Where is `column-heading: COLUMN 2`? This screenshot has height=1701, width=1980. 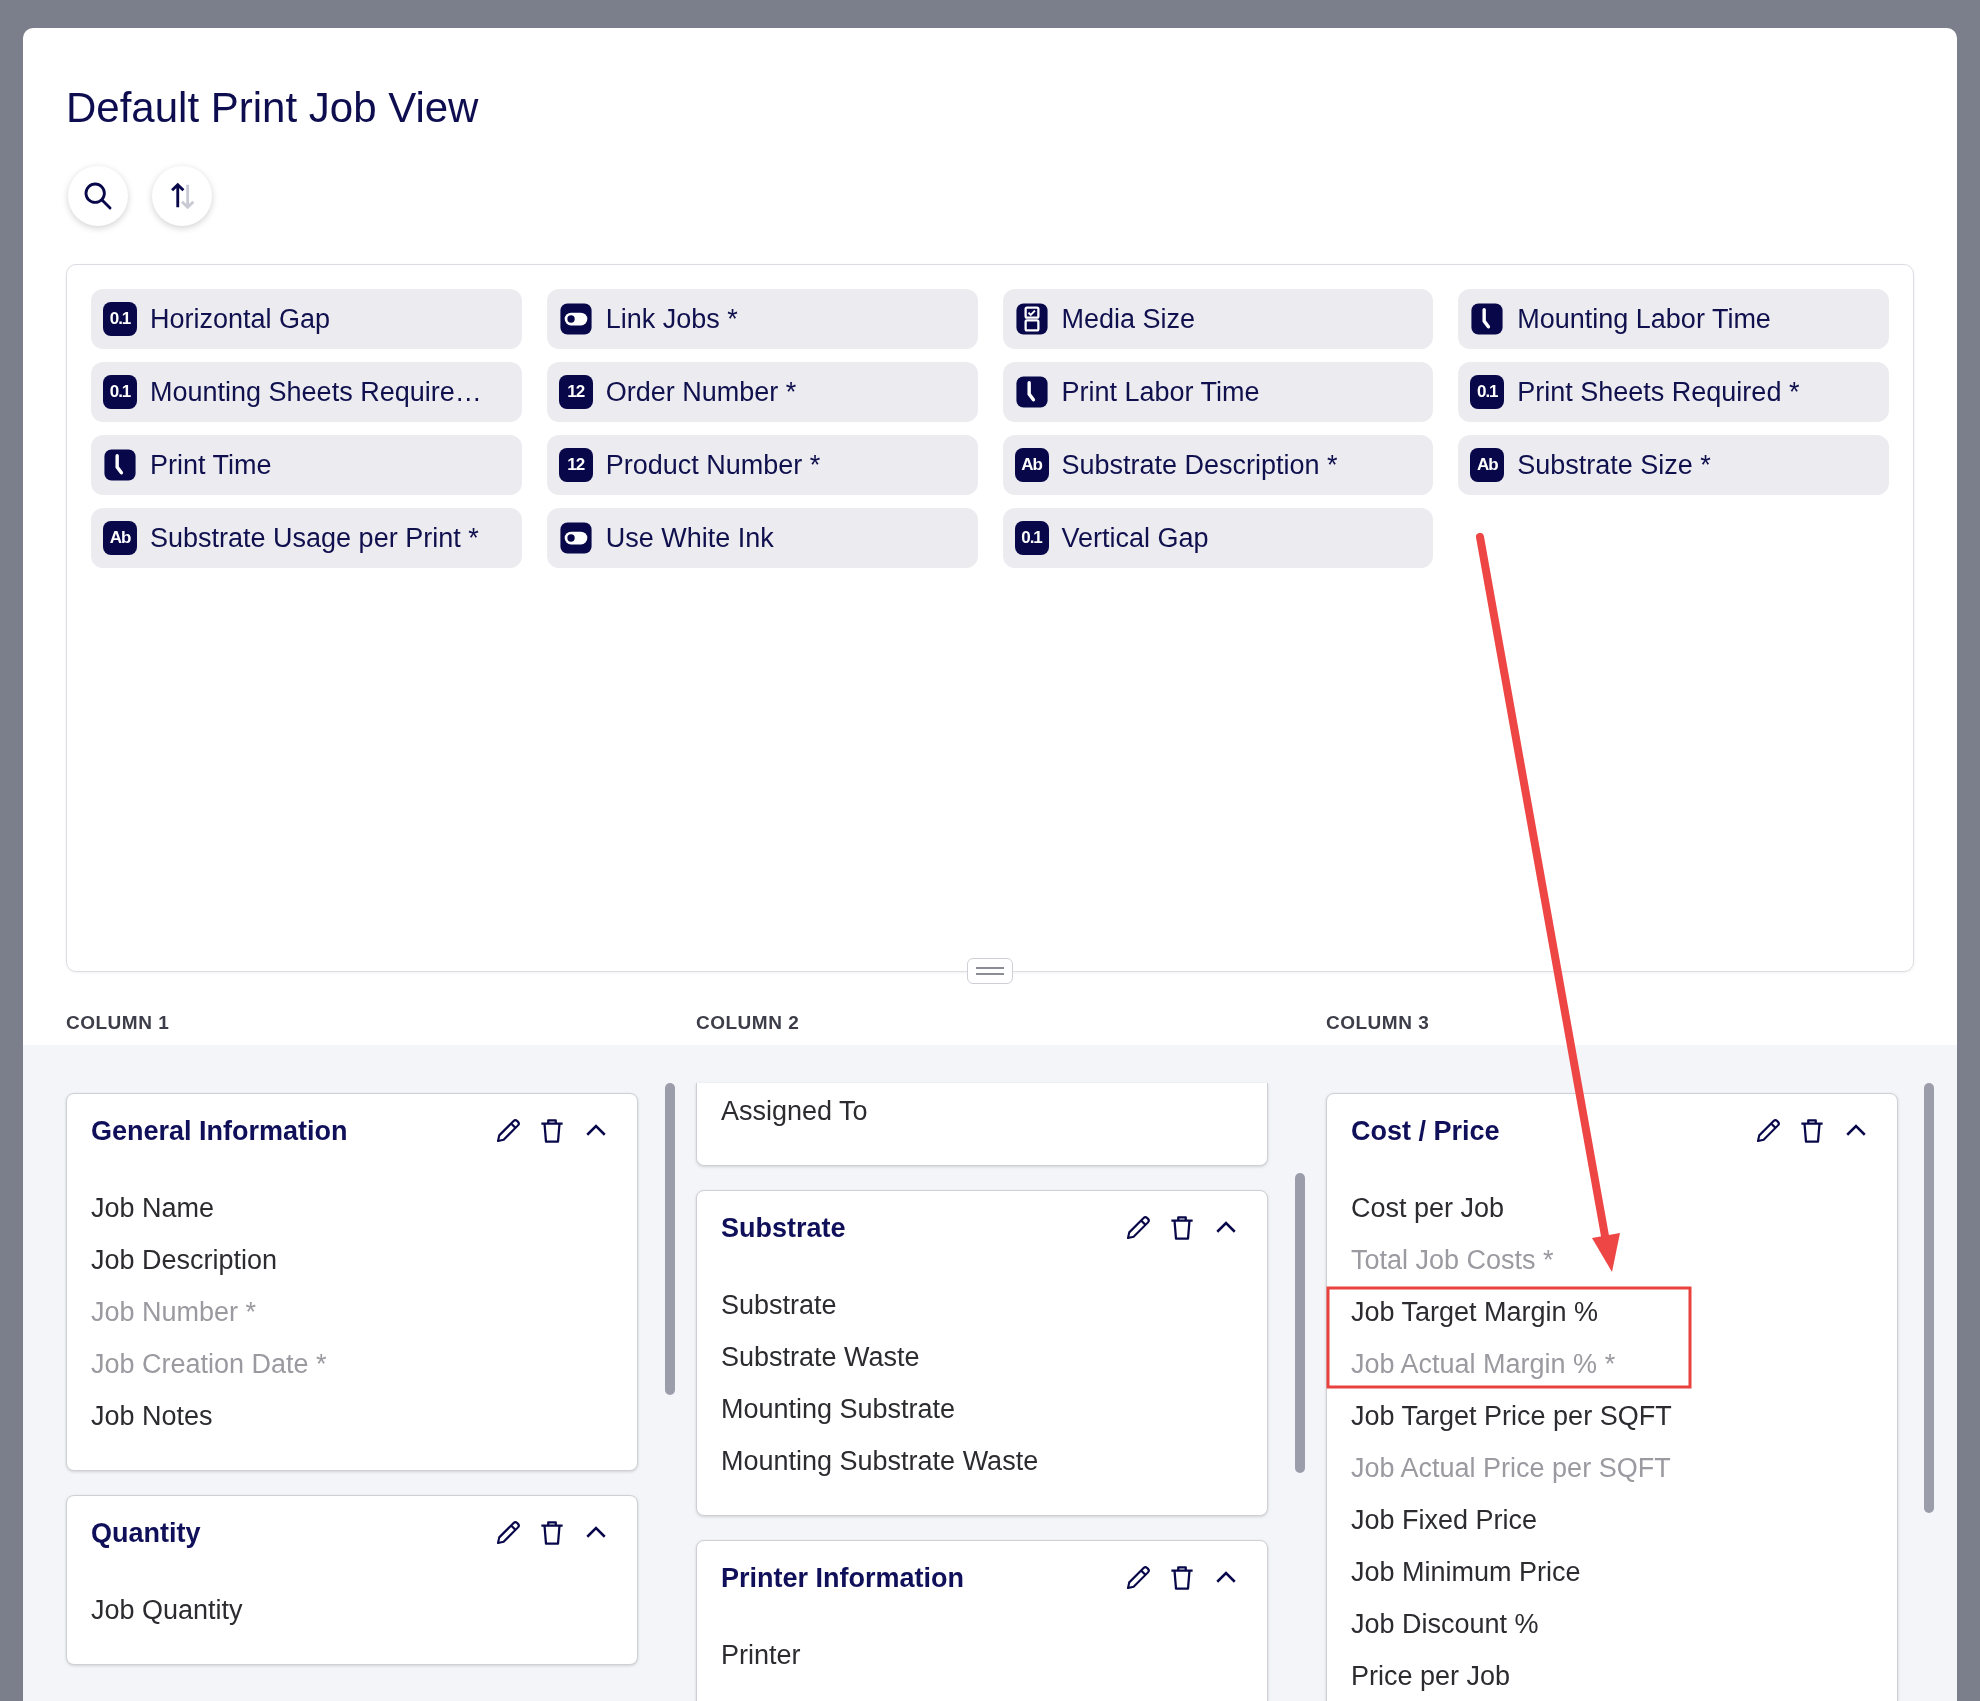
column-heading: COLUMN 2 is located at coordinates (748, 1023).